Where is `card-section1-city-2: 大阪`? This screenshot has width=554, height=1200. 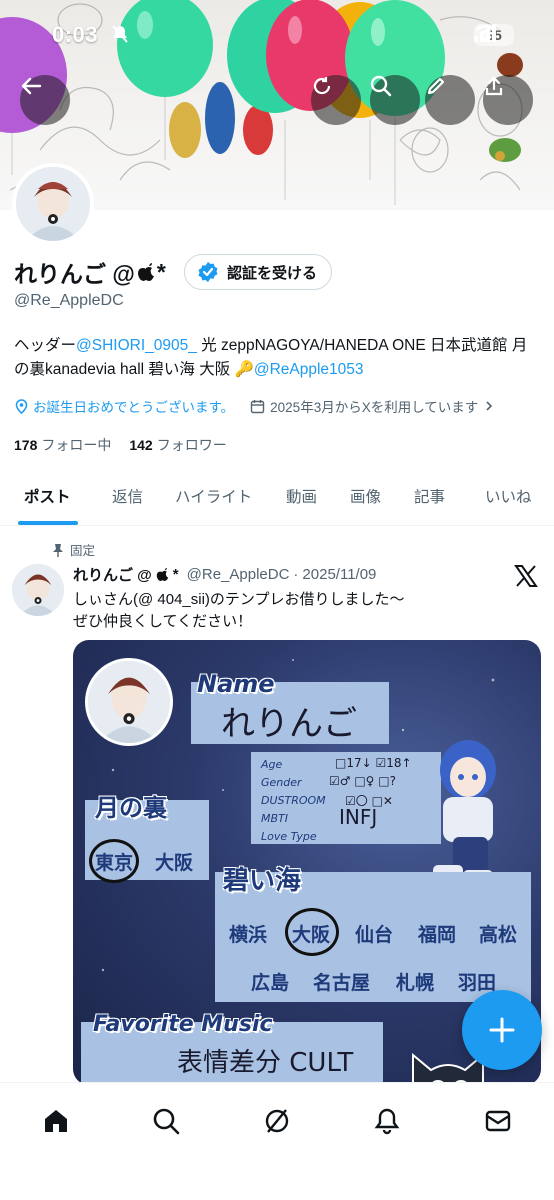 card-section1-city-2: 大阪 is located at coordinates (174, 863).